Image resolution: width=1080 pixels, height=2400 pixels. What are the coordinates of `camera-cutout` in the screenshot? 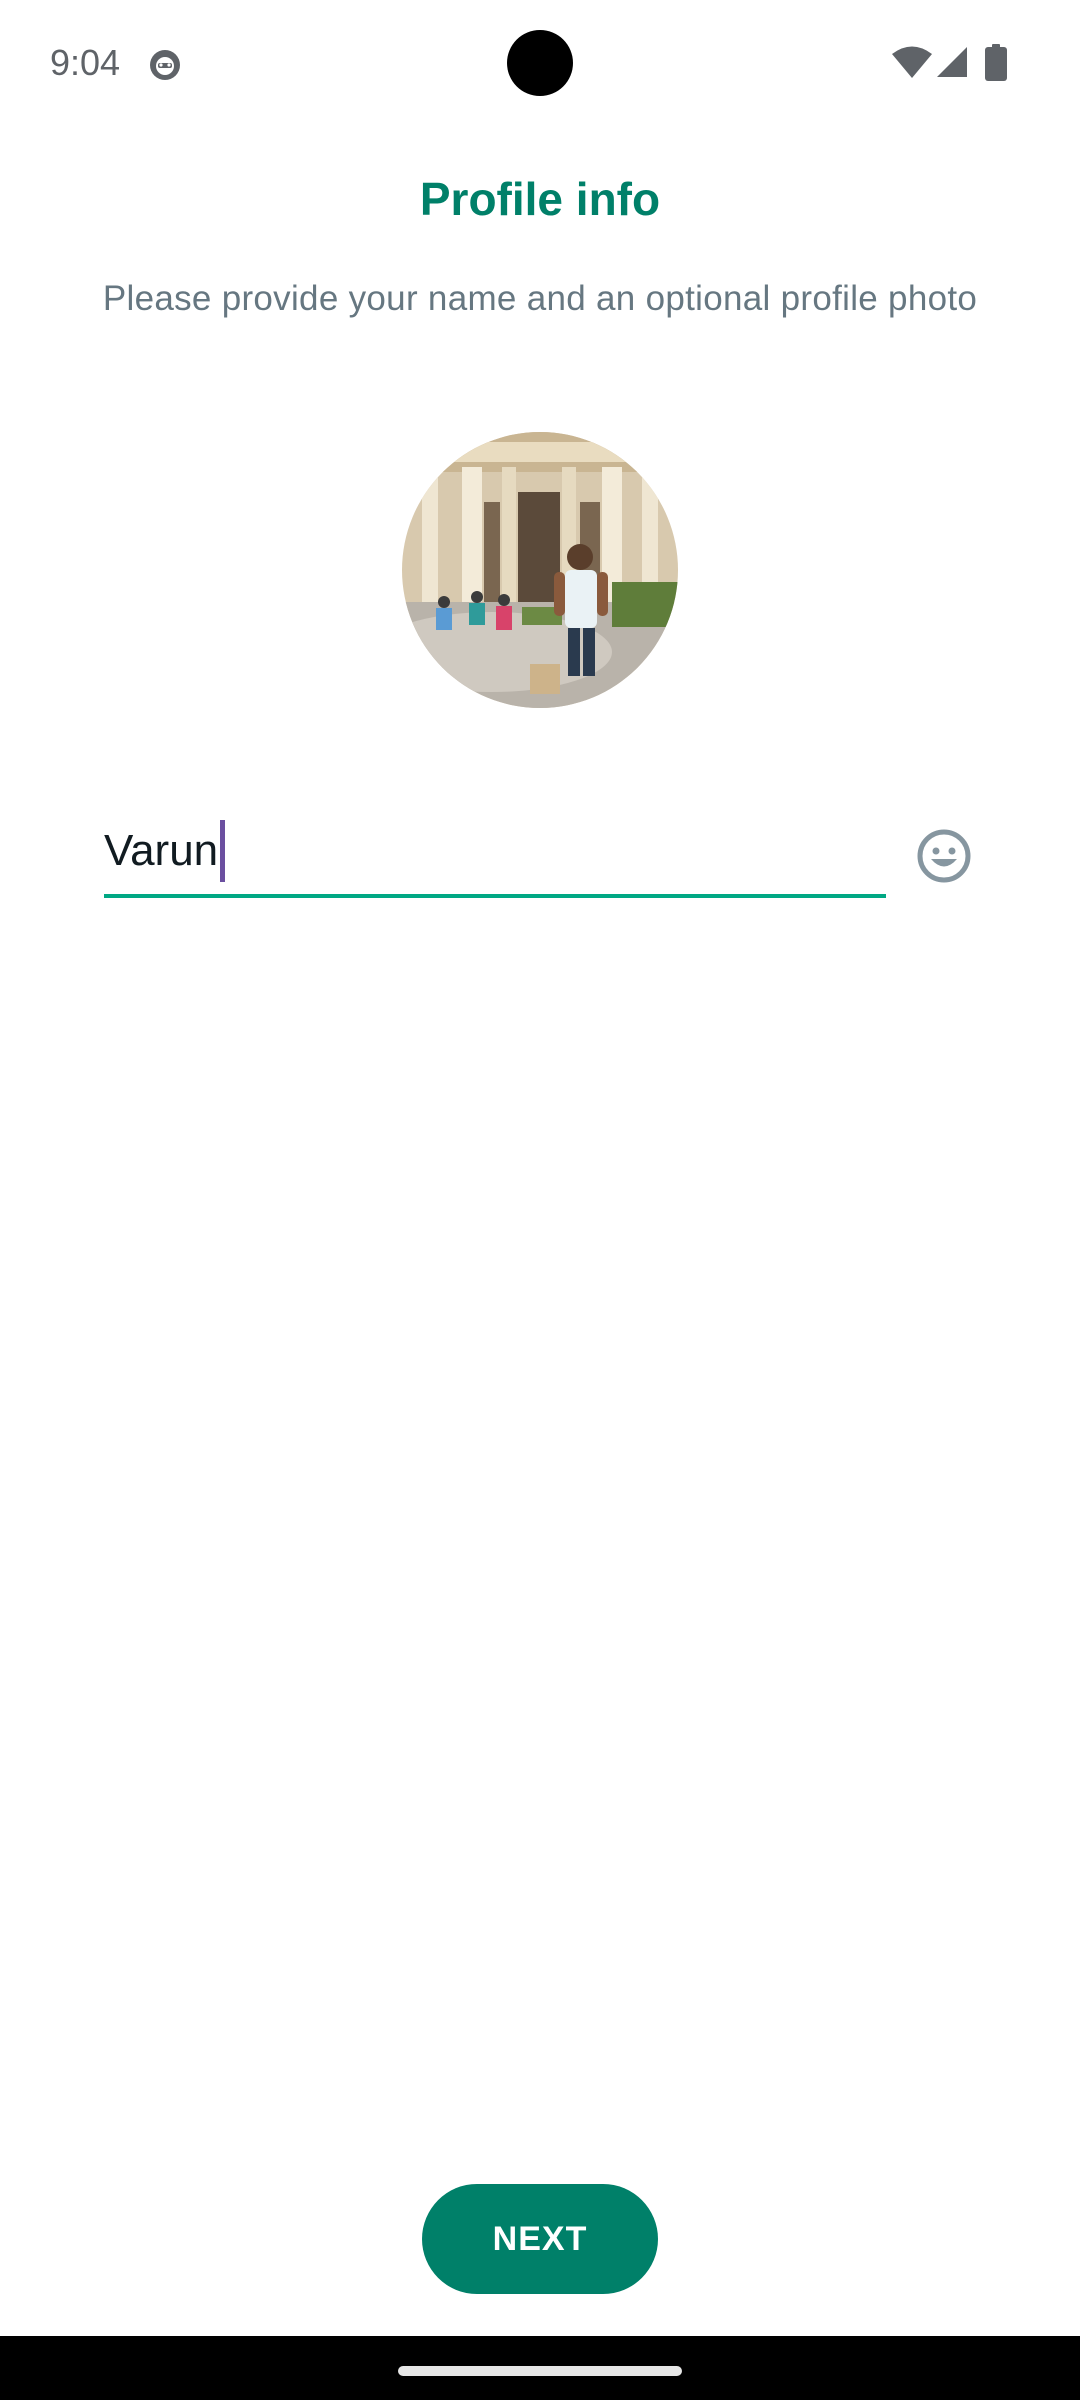 It's located at (540, 63).